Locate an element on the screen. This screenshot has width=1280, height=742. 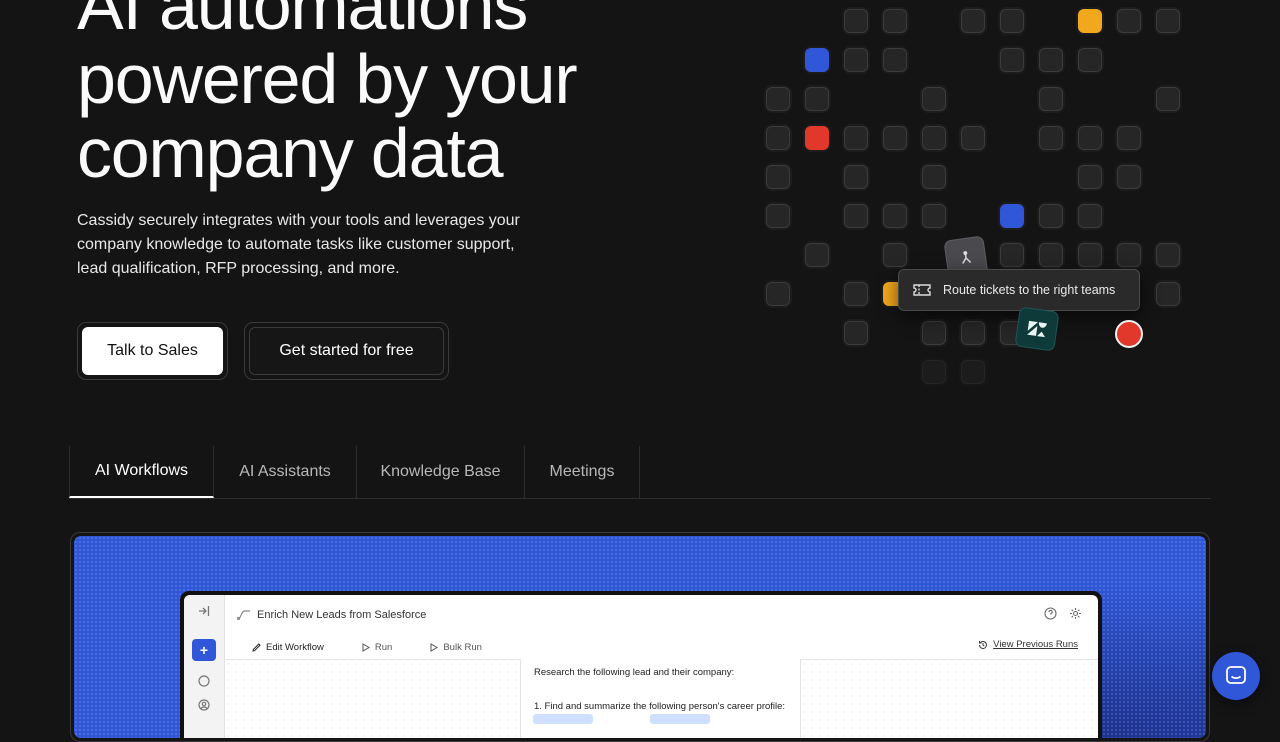
zendesk-icon is located at coordinates (1037, 329).